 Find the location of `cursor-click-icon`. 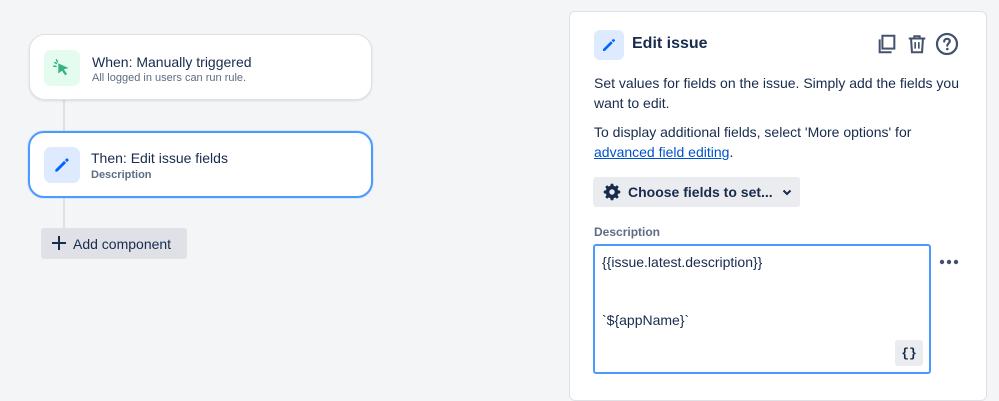

cursor-click-icon is located at coordinates (61, 67).